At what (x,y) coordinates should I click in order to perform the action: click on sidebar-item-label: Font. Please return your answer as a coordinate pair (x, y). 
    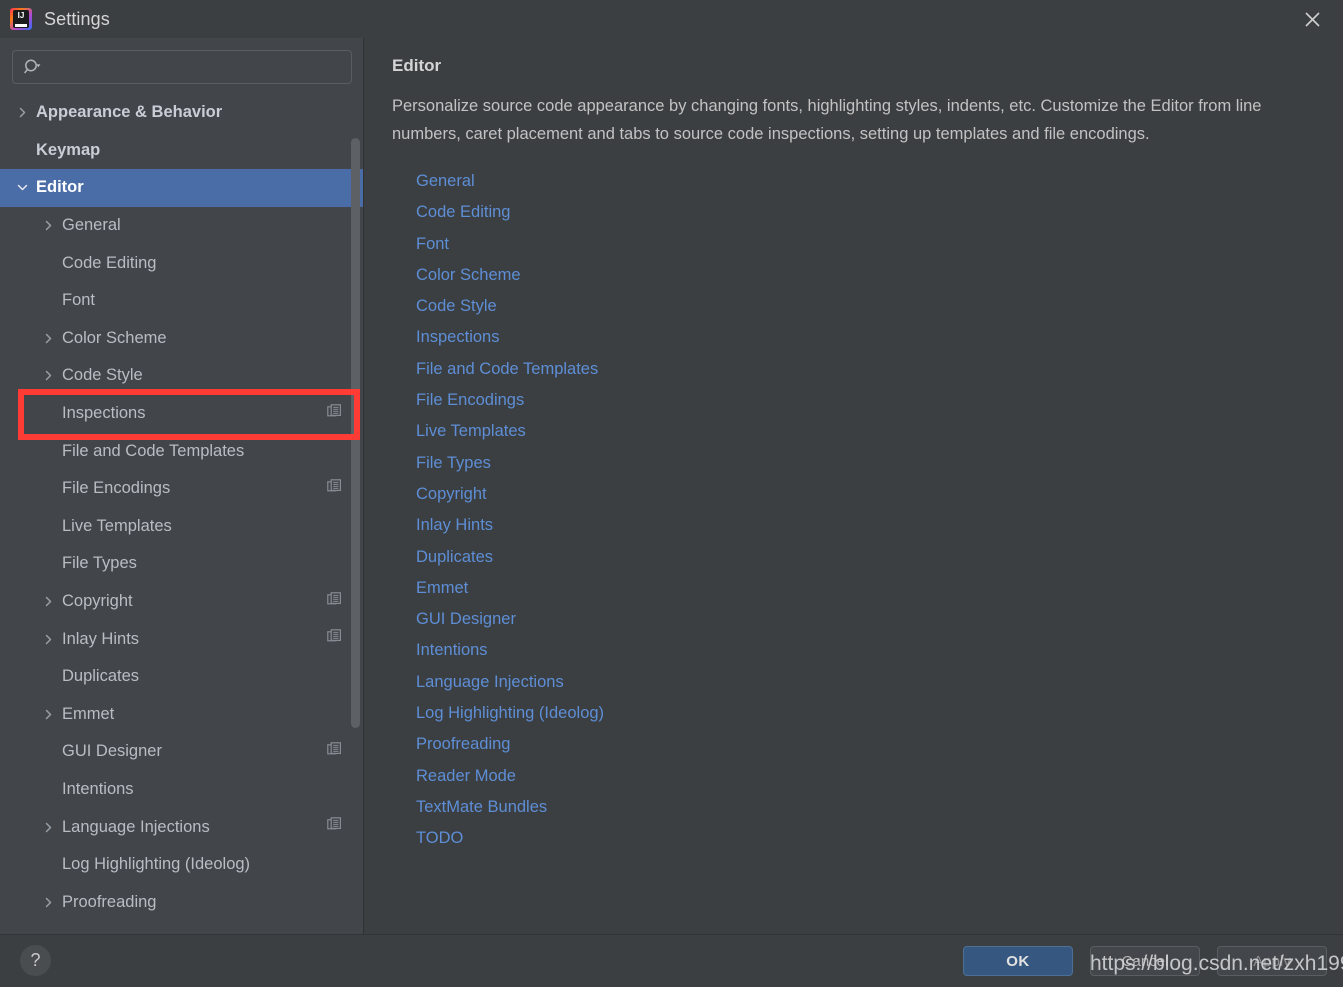
    Looking at the image, I should click on (79, 300).